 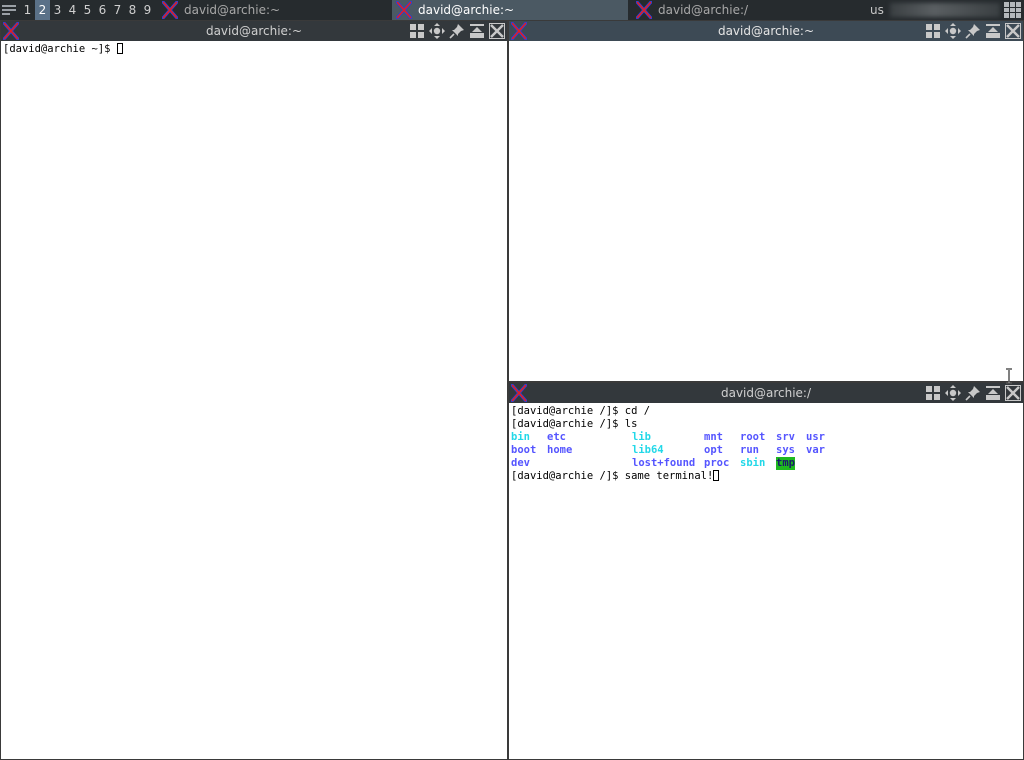 I want to click on window-titlebar: david@archie:/, so click(x=766, y=393).